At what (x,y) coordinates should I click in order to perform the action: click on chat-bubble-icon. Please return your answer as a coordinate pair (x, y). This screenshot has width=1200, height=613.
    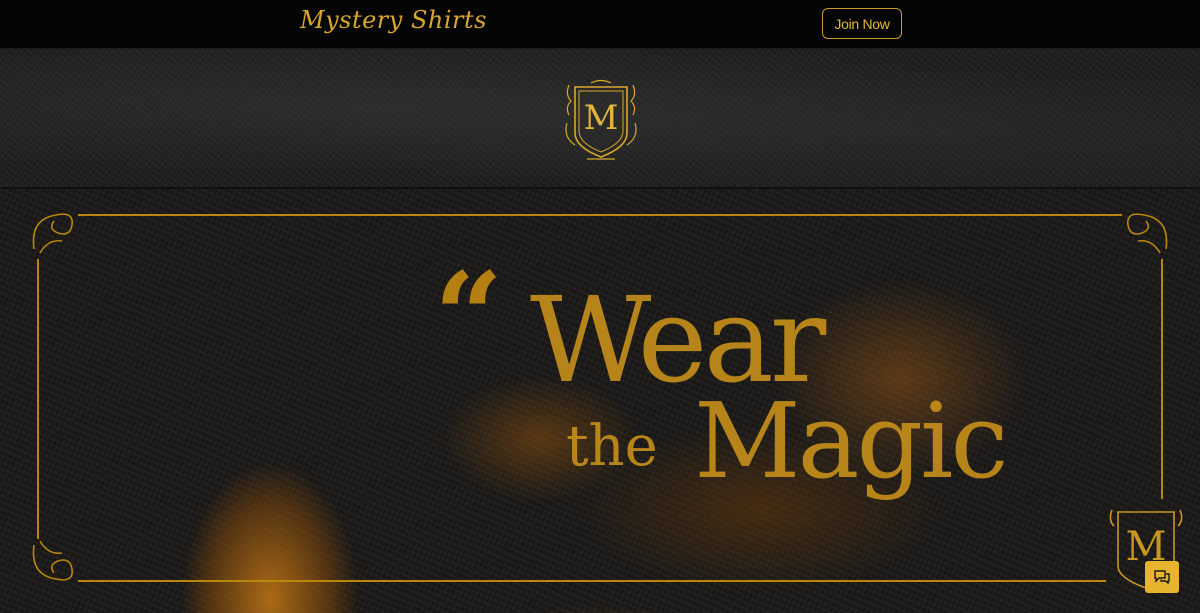
    Looking at the image, I should click on (1162, 577).